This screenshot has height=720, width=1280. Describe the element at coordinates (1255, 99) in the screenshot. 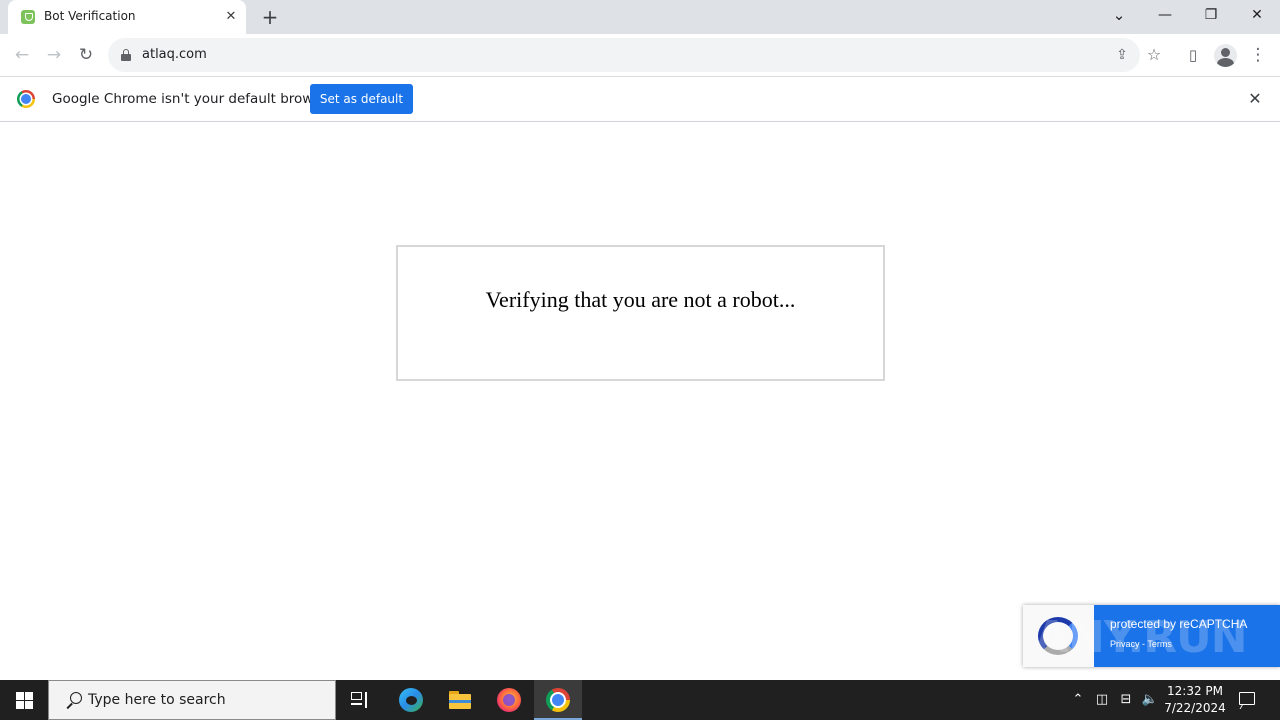

I see `infobar-close-icon: ✕` at that location.